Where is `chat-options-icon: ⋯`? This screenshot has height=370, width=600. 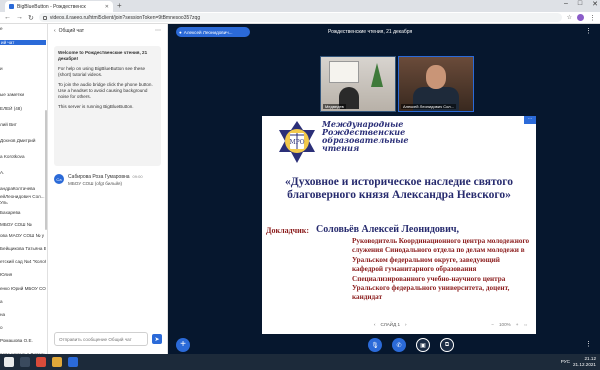
chat-options-icon: ⋯ is located at coordinates (158, 30).